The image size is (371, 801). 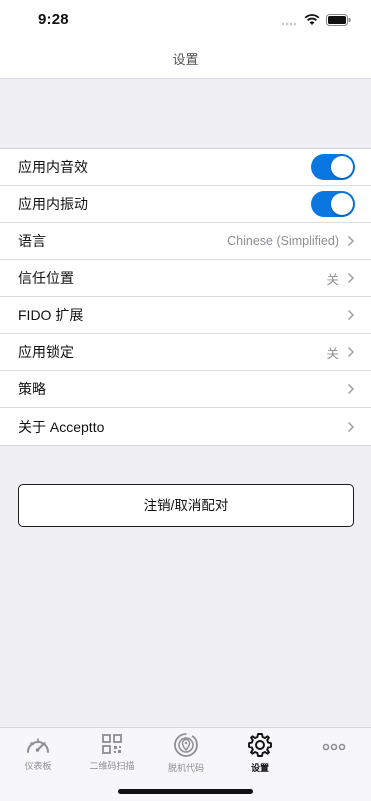 I want to click on tab-label: 设置, so click(x=259, y=768).